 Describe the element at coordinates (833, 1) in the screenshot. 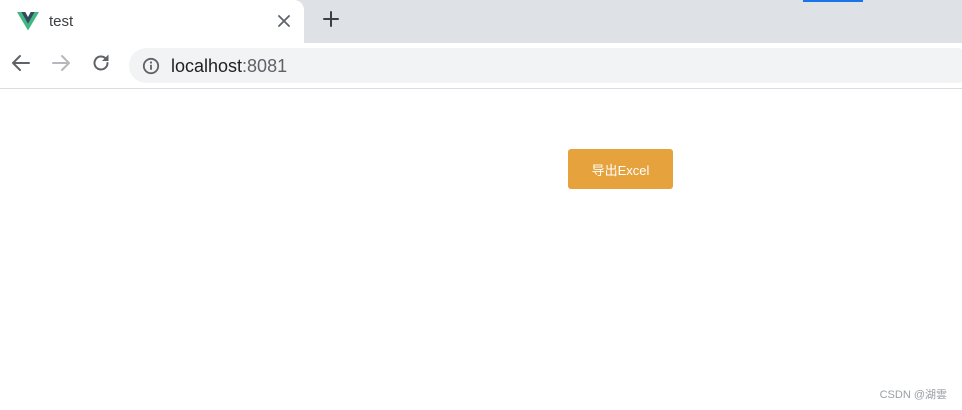

I see `tabstrip-accent-bar` at that location.